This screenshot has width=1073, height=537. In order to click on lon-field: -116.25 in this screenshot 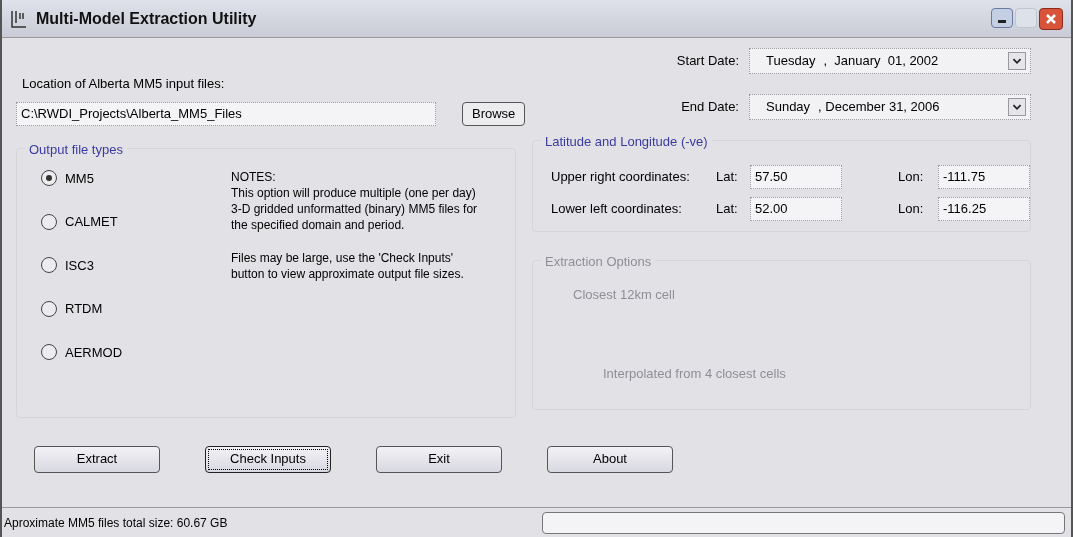, I will do `click(984, 208)`.